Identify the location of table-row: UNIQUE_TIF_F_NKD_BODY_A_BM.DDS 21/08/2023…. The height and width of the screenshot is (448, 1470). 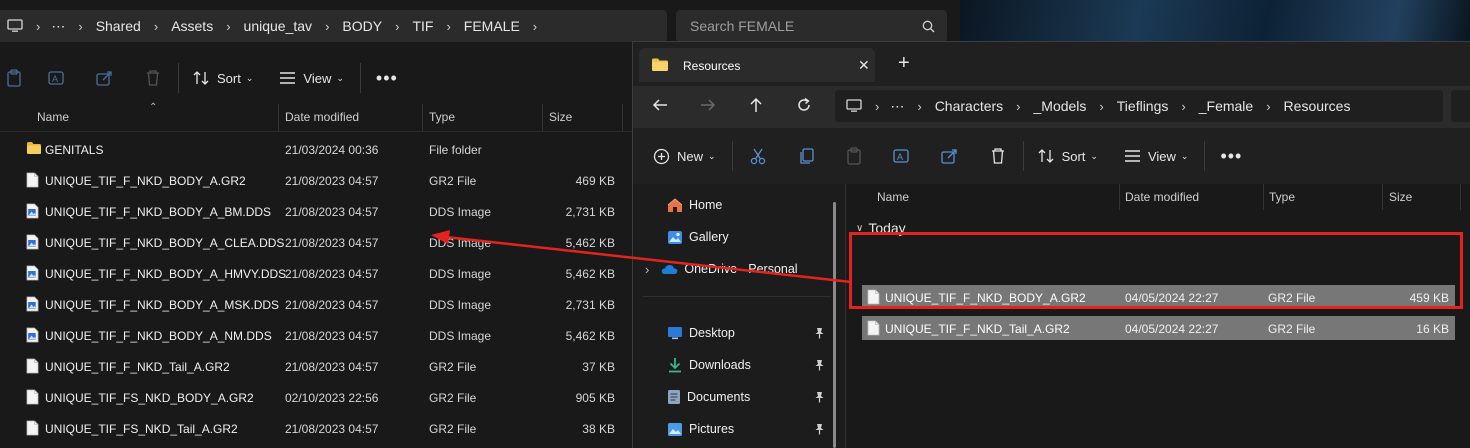
(316, 211).